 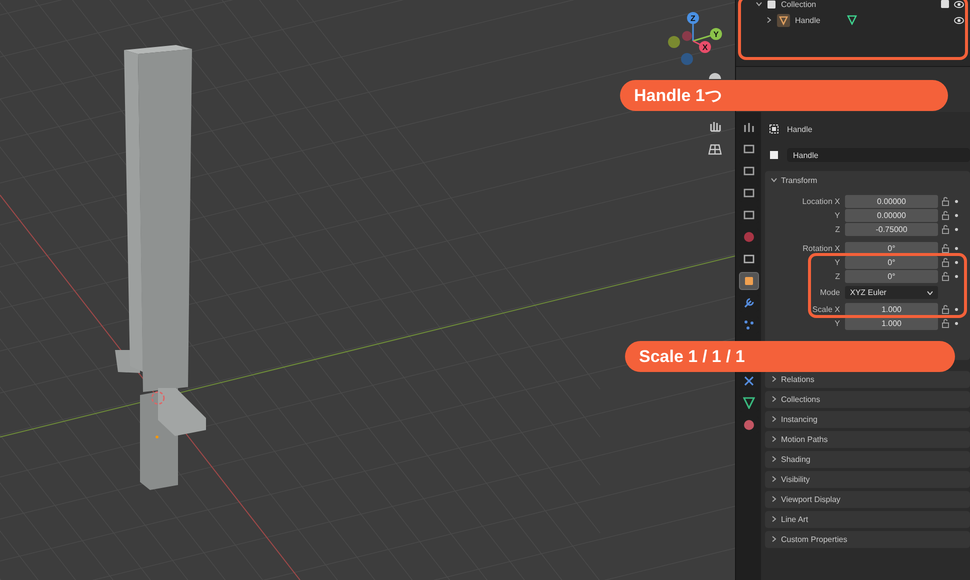 I want to click on collapsed-panel: Custom Properties, so click(x=867, y=539).